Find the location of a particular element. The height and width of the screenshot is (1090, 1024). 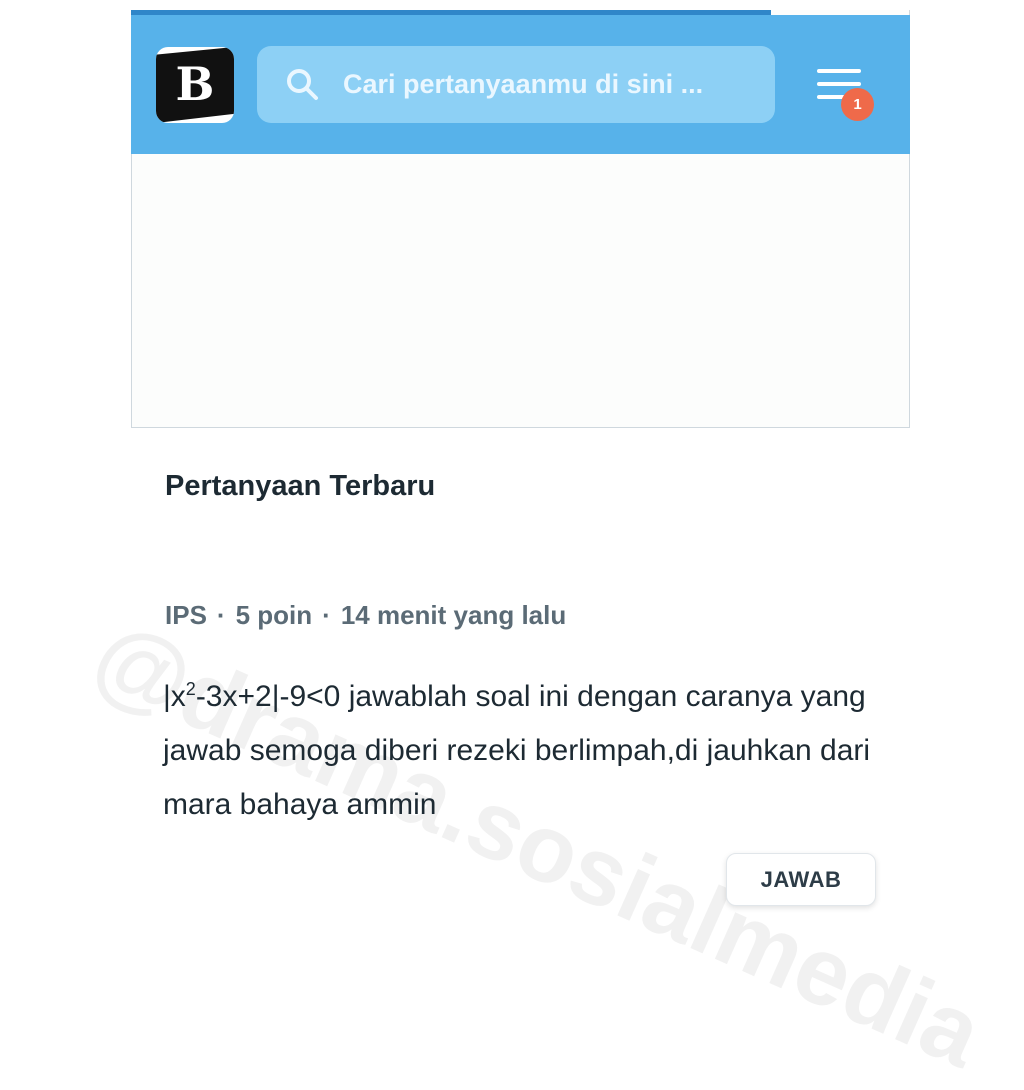

menu-icon-line is located at coordinates (839, 84).